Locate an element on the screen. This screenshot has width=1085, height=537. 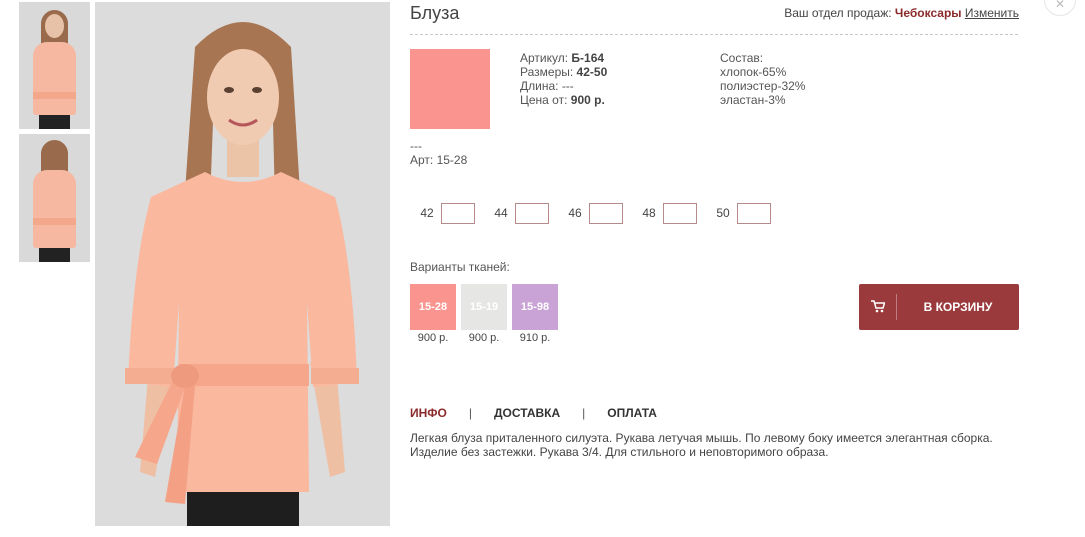
sizes-label: Размеры: is located at coordinates (548, 72).